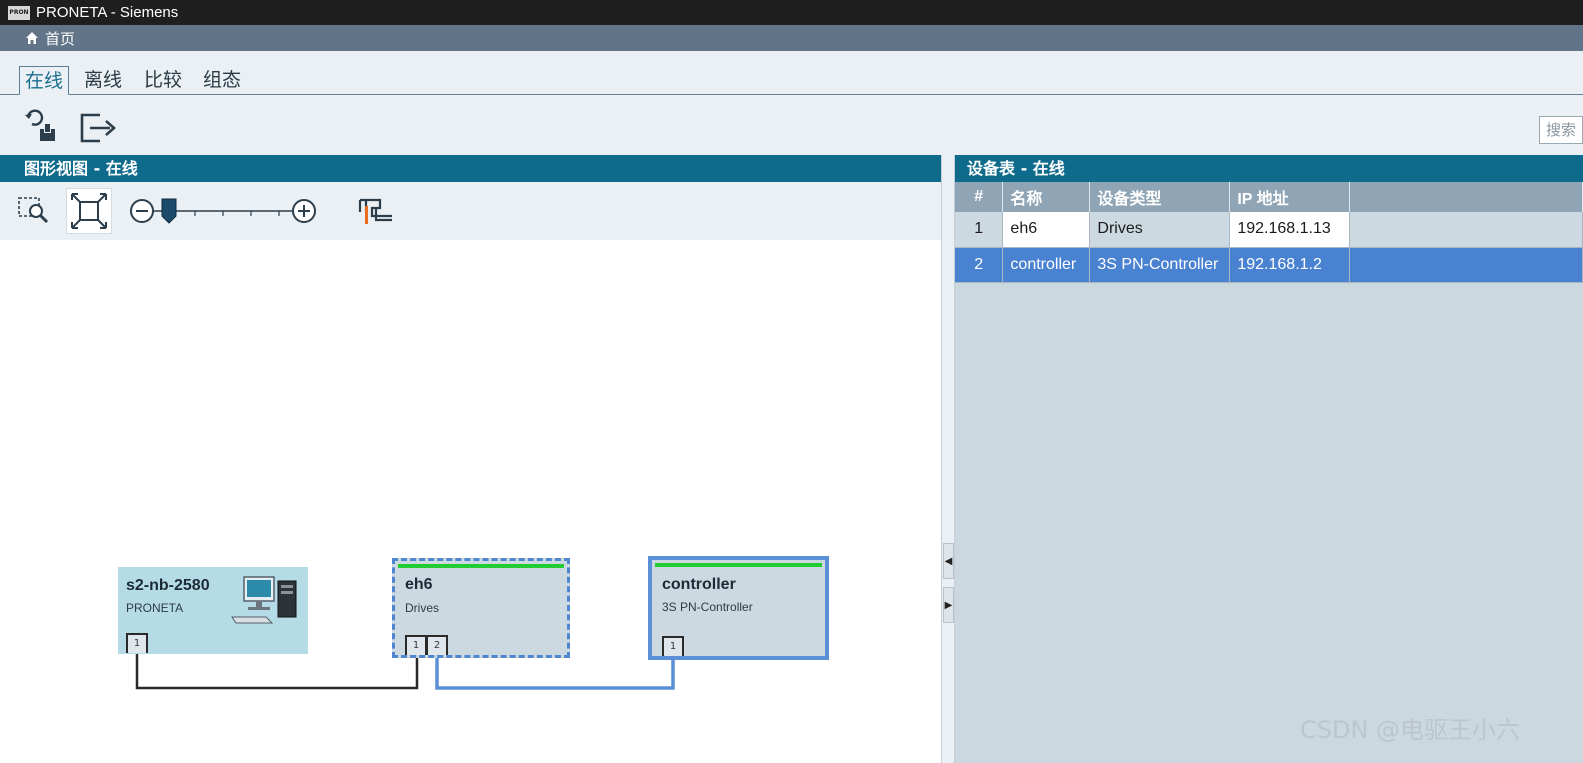 This screenshot has width=1583, height=763. Describe the element at coordinates (481, 608) in the screenshot. I see `topology-node-eh6: eh6 Drives 1 2` at that location.